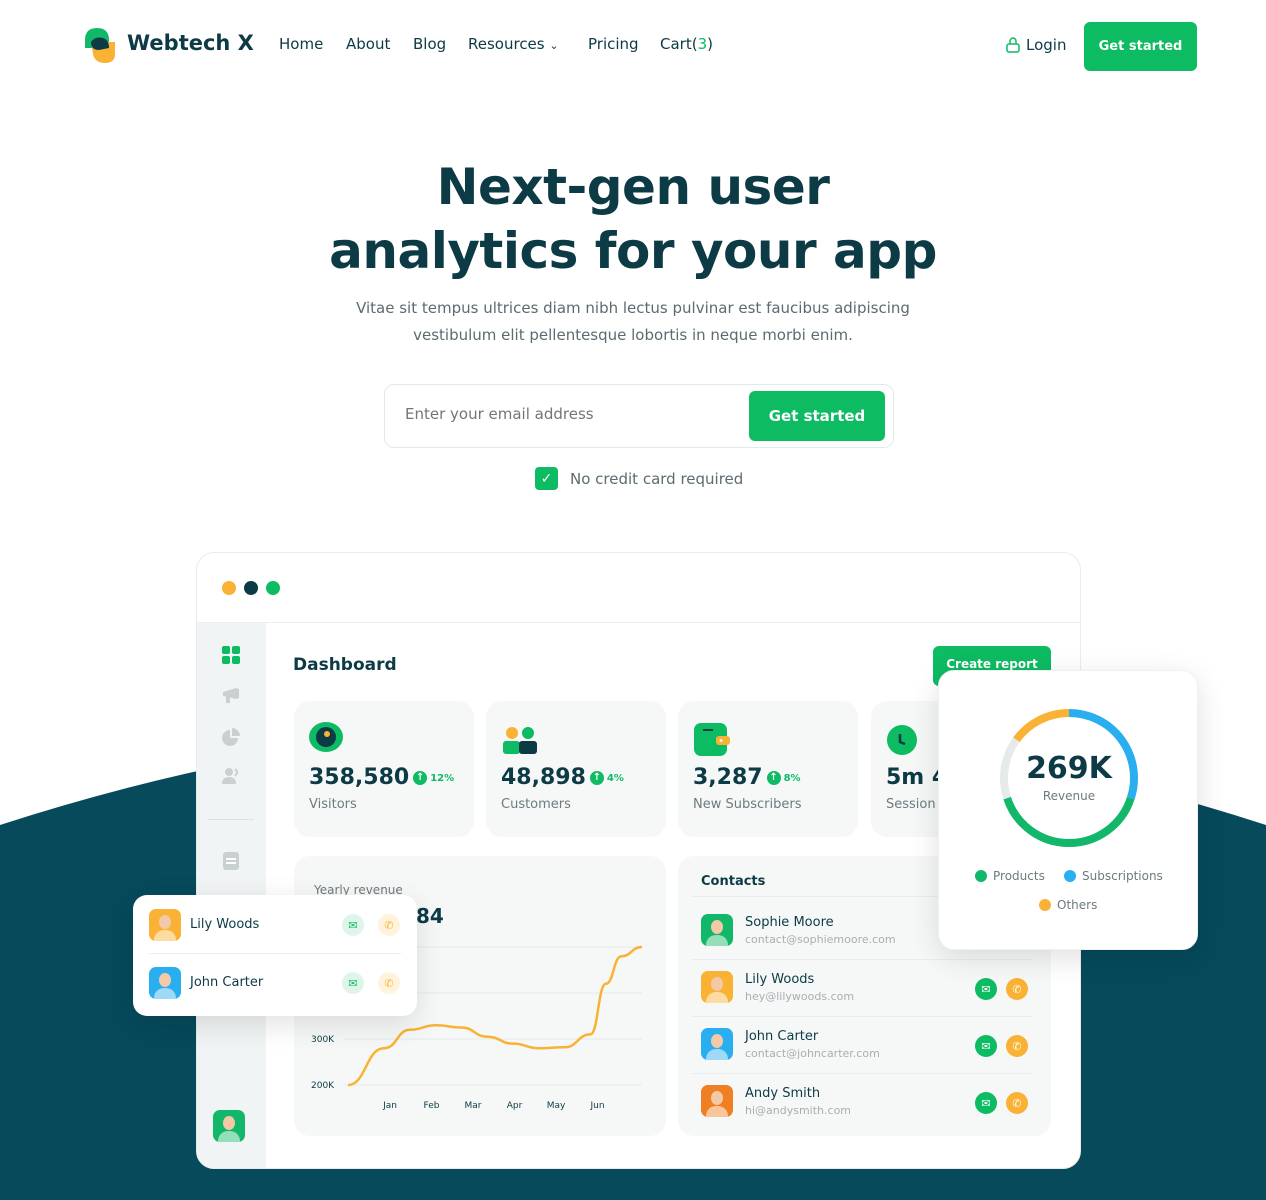 This screenshot has width=1266, height=1200. I want to click on get-started-button: Get started, so click(1140, 46).